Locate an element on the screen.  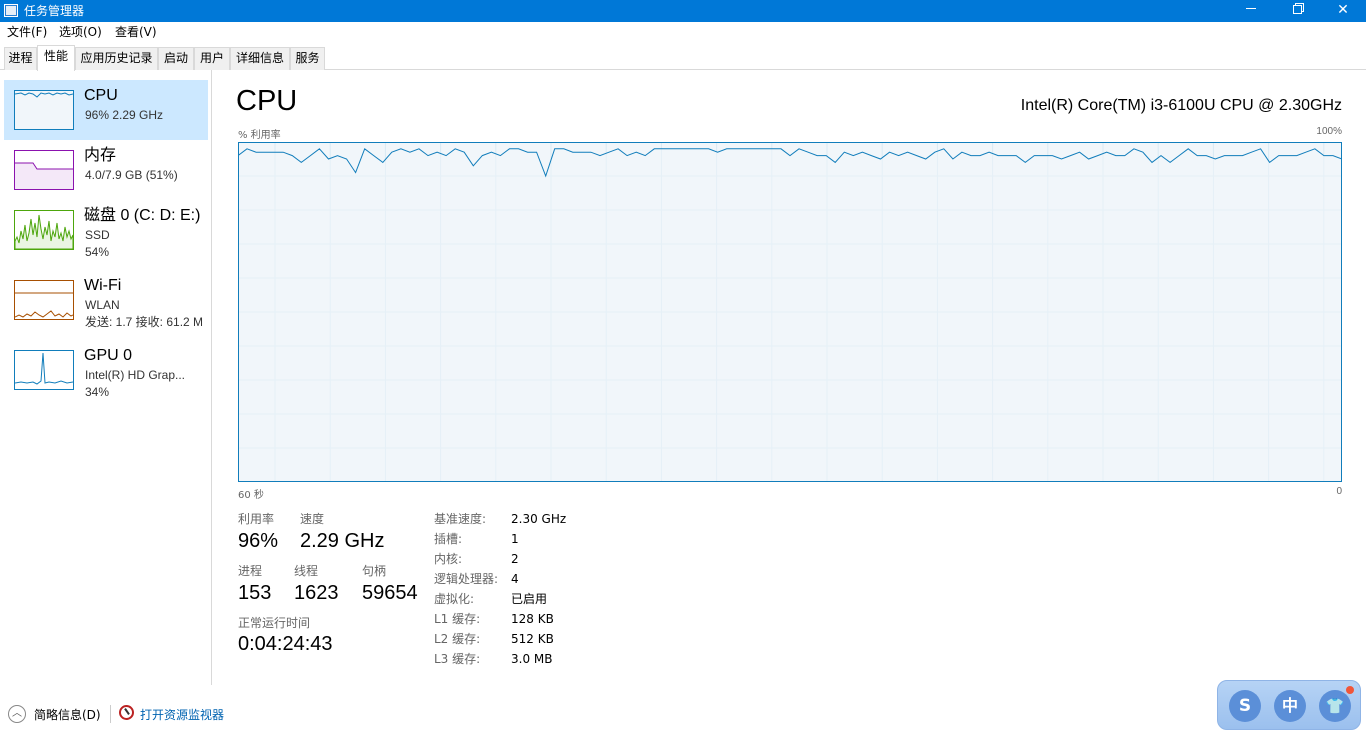
virtualization-label: 虚拟化: is located at coordinates (454, 599).